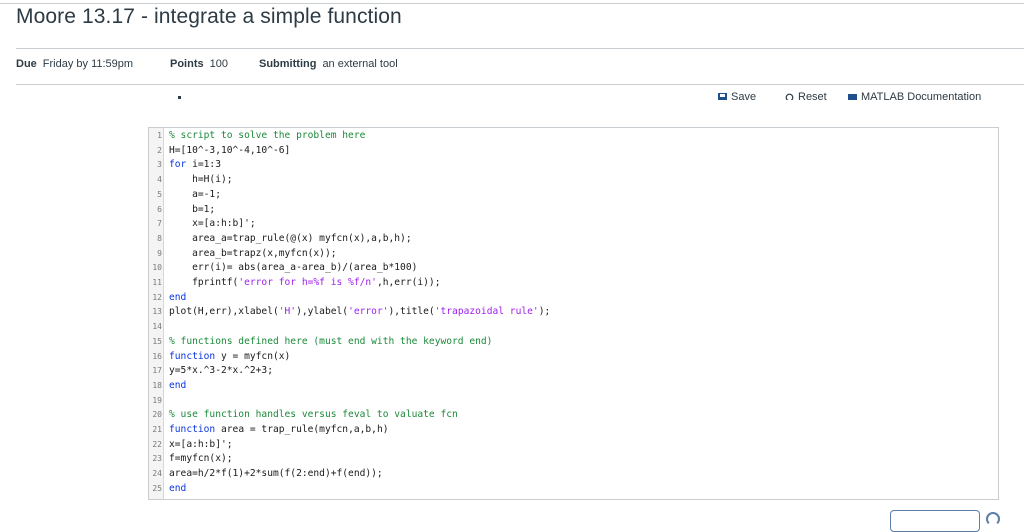  Describe the element at coordinates (288, 64) in the screenshot. I see `submitting-label: Submitting` at that location.